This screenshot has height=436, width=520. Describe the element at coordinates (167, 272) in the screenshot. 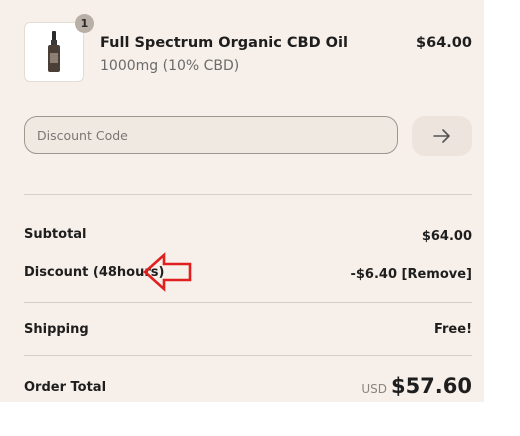

I see `annotation-arrow-icon` at that location.